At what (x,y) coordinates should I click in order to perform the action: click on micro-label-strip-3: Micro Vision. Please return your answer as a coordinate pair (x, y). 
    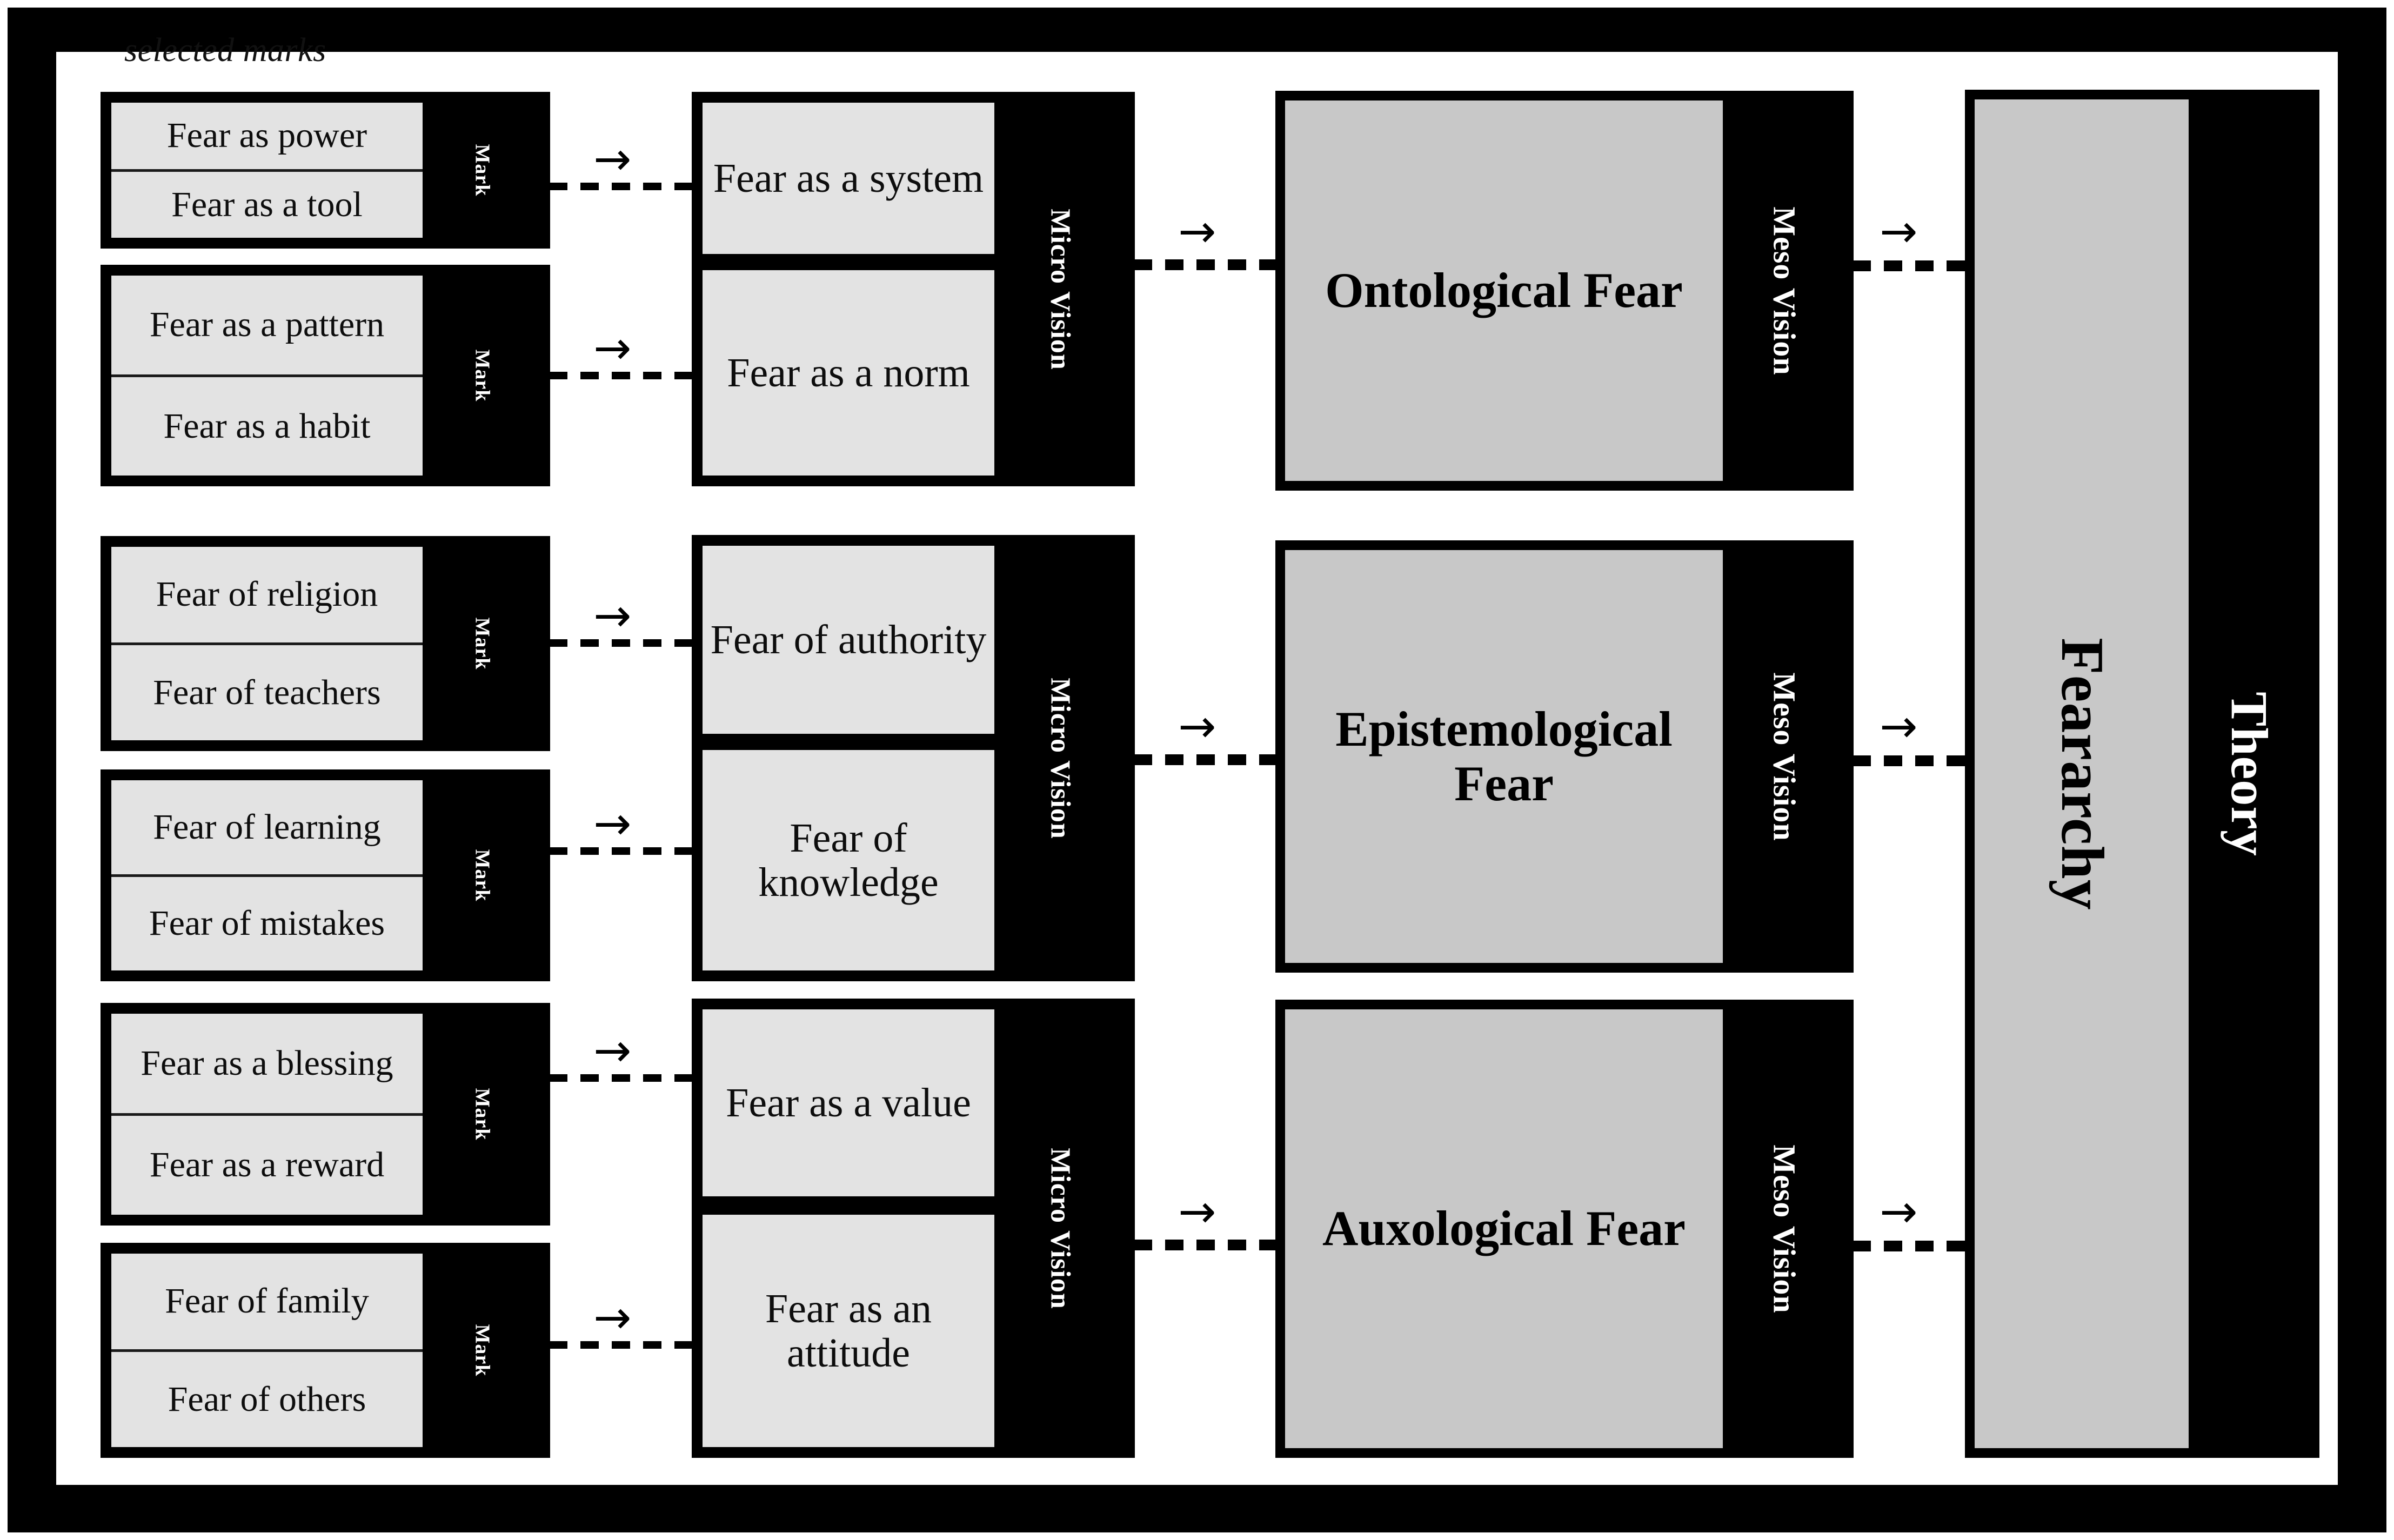
    Looking at the image, I should click on (1061, 1228).